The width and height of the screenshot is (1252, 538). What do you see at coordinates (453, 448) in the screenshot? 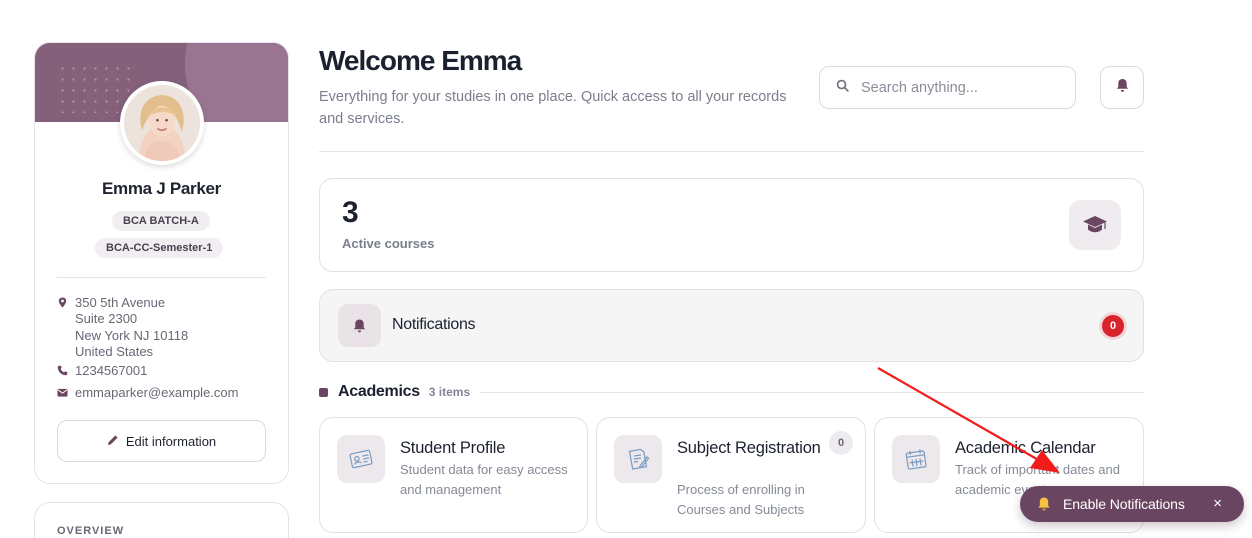
I see `tile-title: Student Profile` at bounding box center [453, 448].